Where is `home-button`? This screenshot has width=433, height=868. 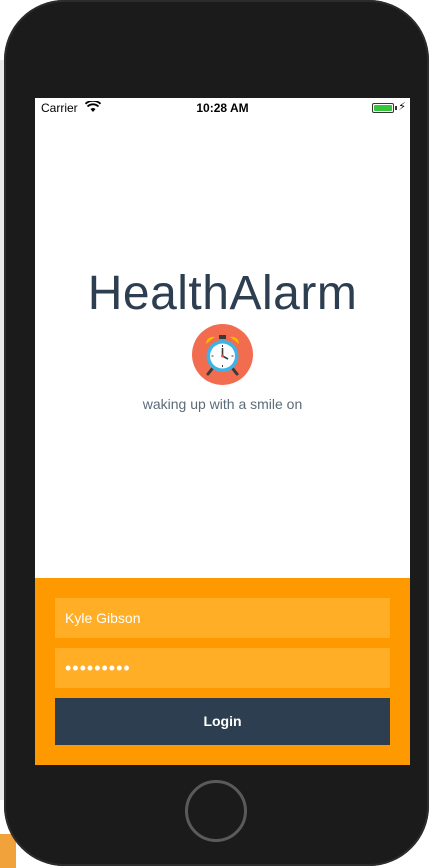 home-button is located at coordinates (216, 811).